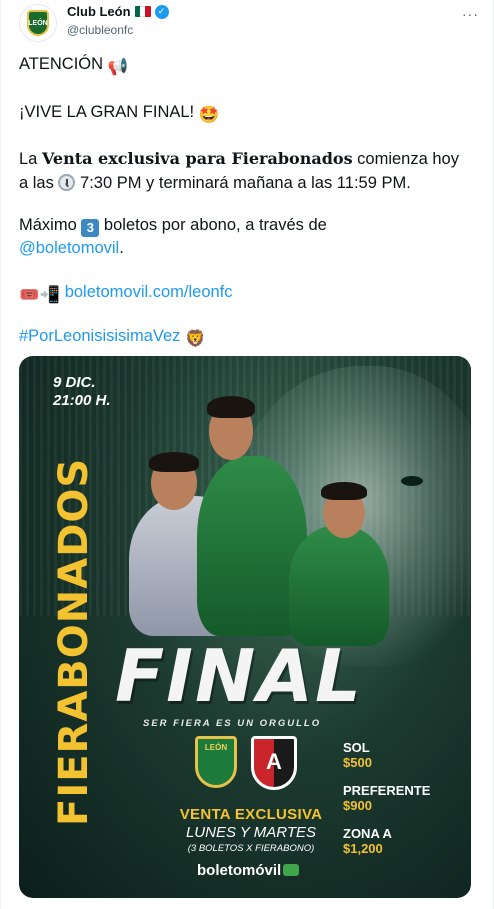  What do you see at coordinates (213, 225) in the screenshot?
I see `text-boletos: boletos por abono, a través de` at bounding box center [213, 225].